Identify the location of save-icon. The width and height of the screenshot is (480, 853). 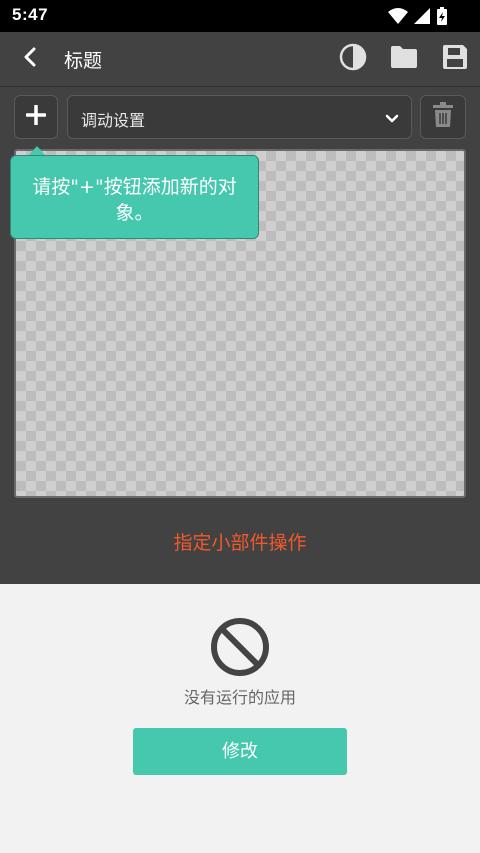
(455, 59).